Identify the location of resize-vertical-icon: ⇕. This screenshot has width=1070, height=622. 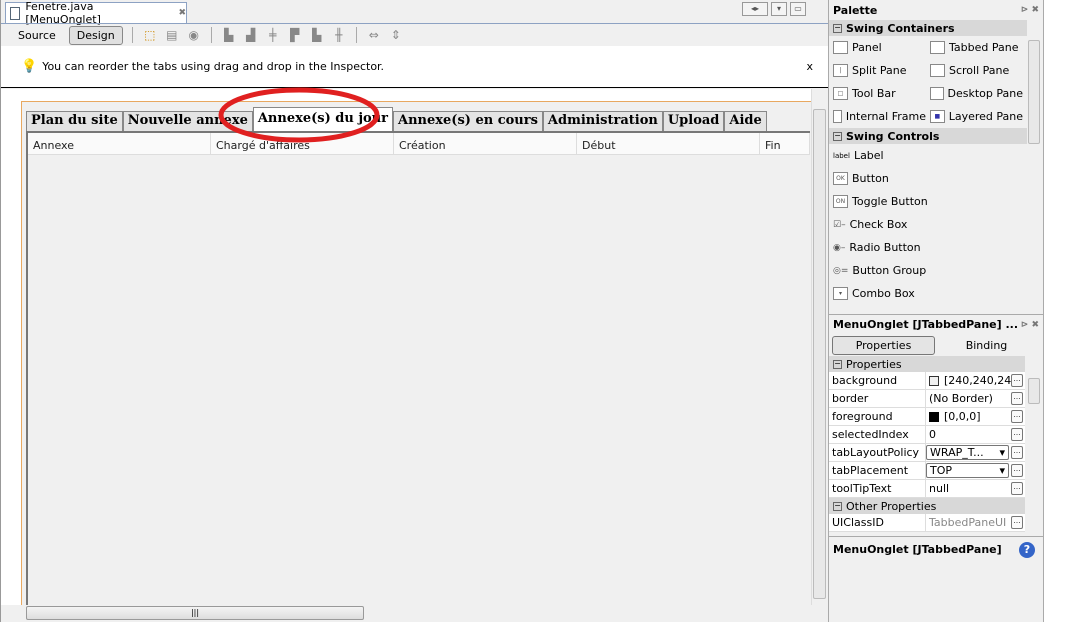
(396, 35).